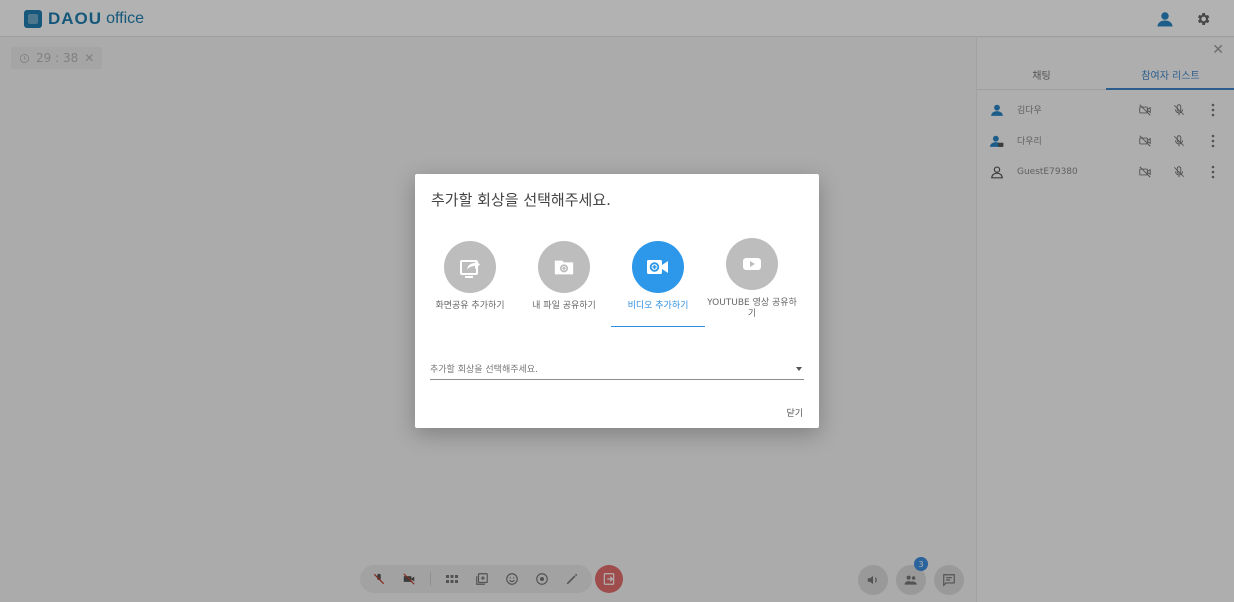  I want to click on option-label: YOUTUBE 영상 공유하기, so click(752, 308).